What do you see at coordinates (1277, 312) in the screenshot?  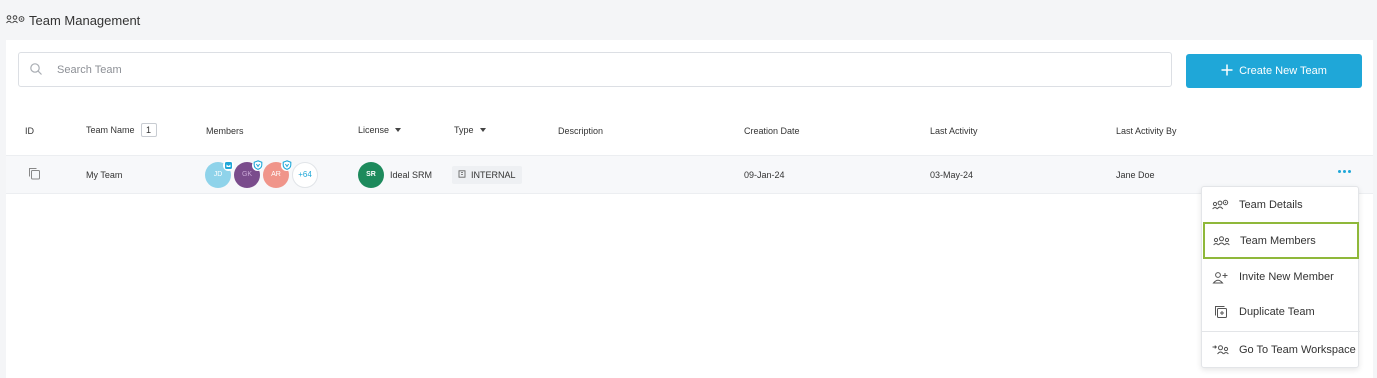 I see `menu-item-label: Duplicate Team` at bounding box center [1277, 312].